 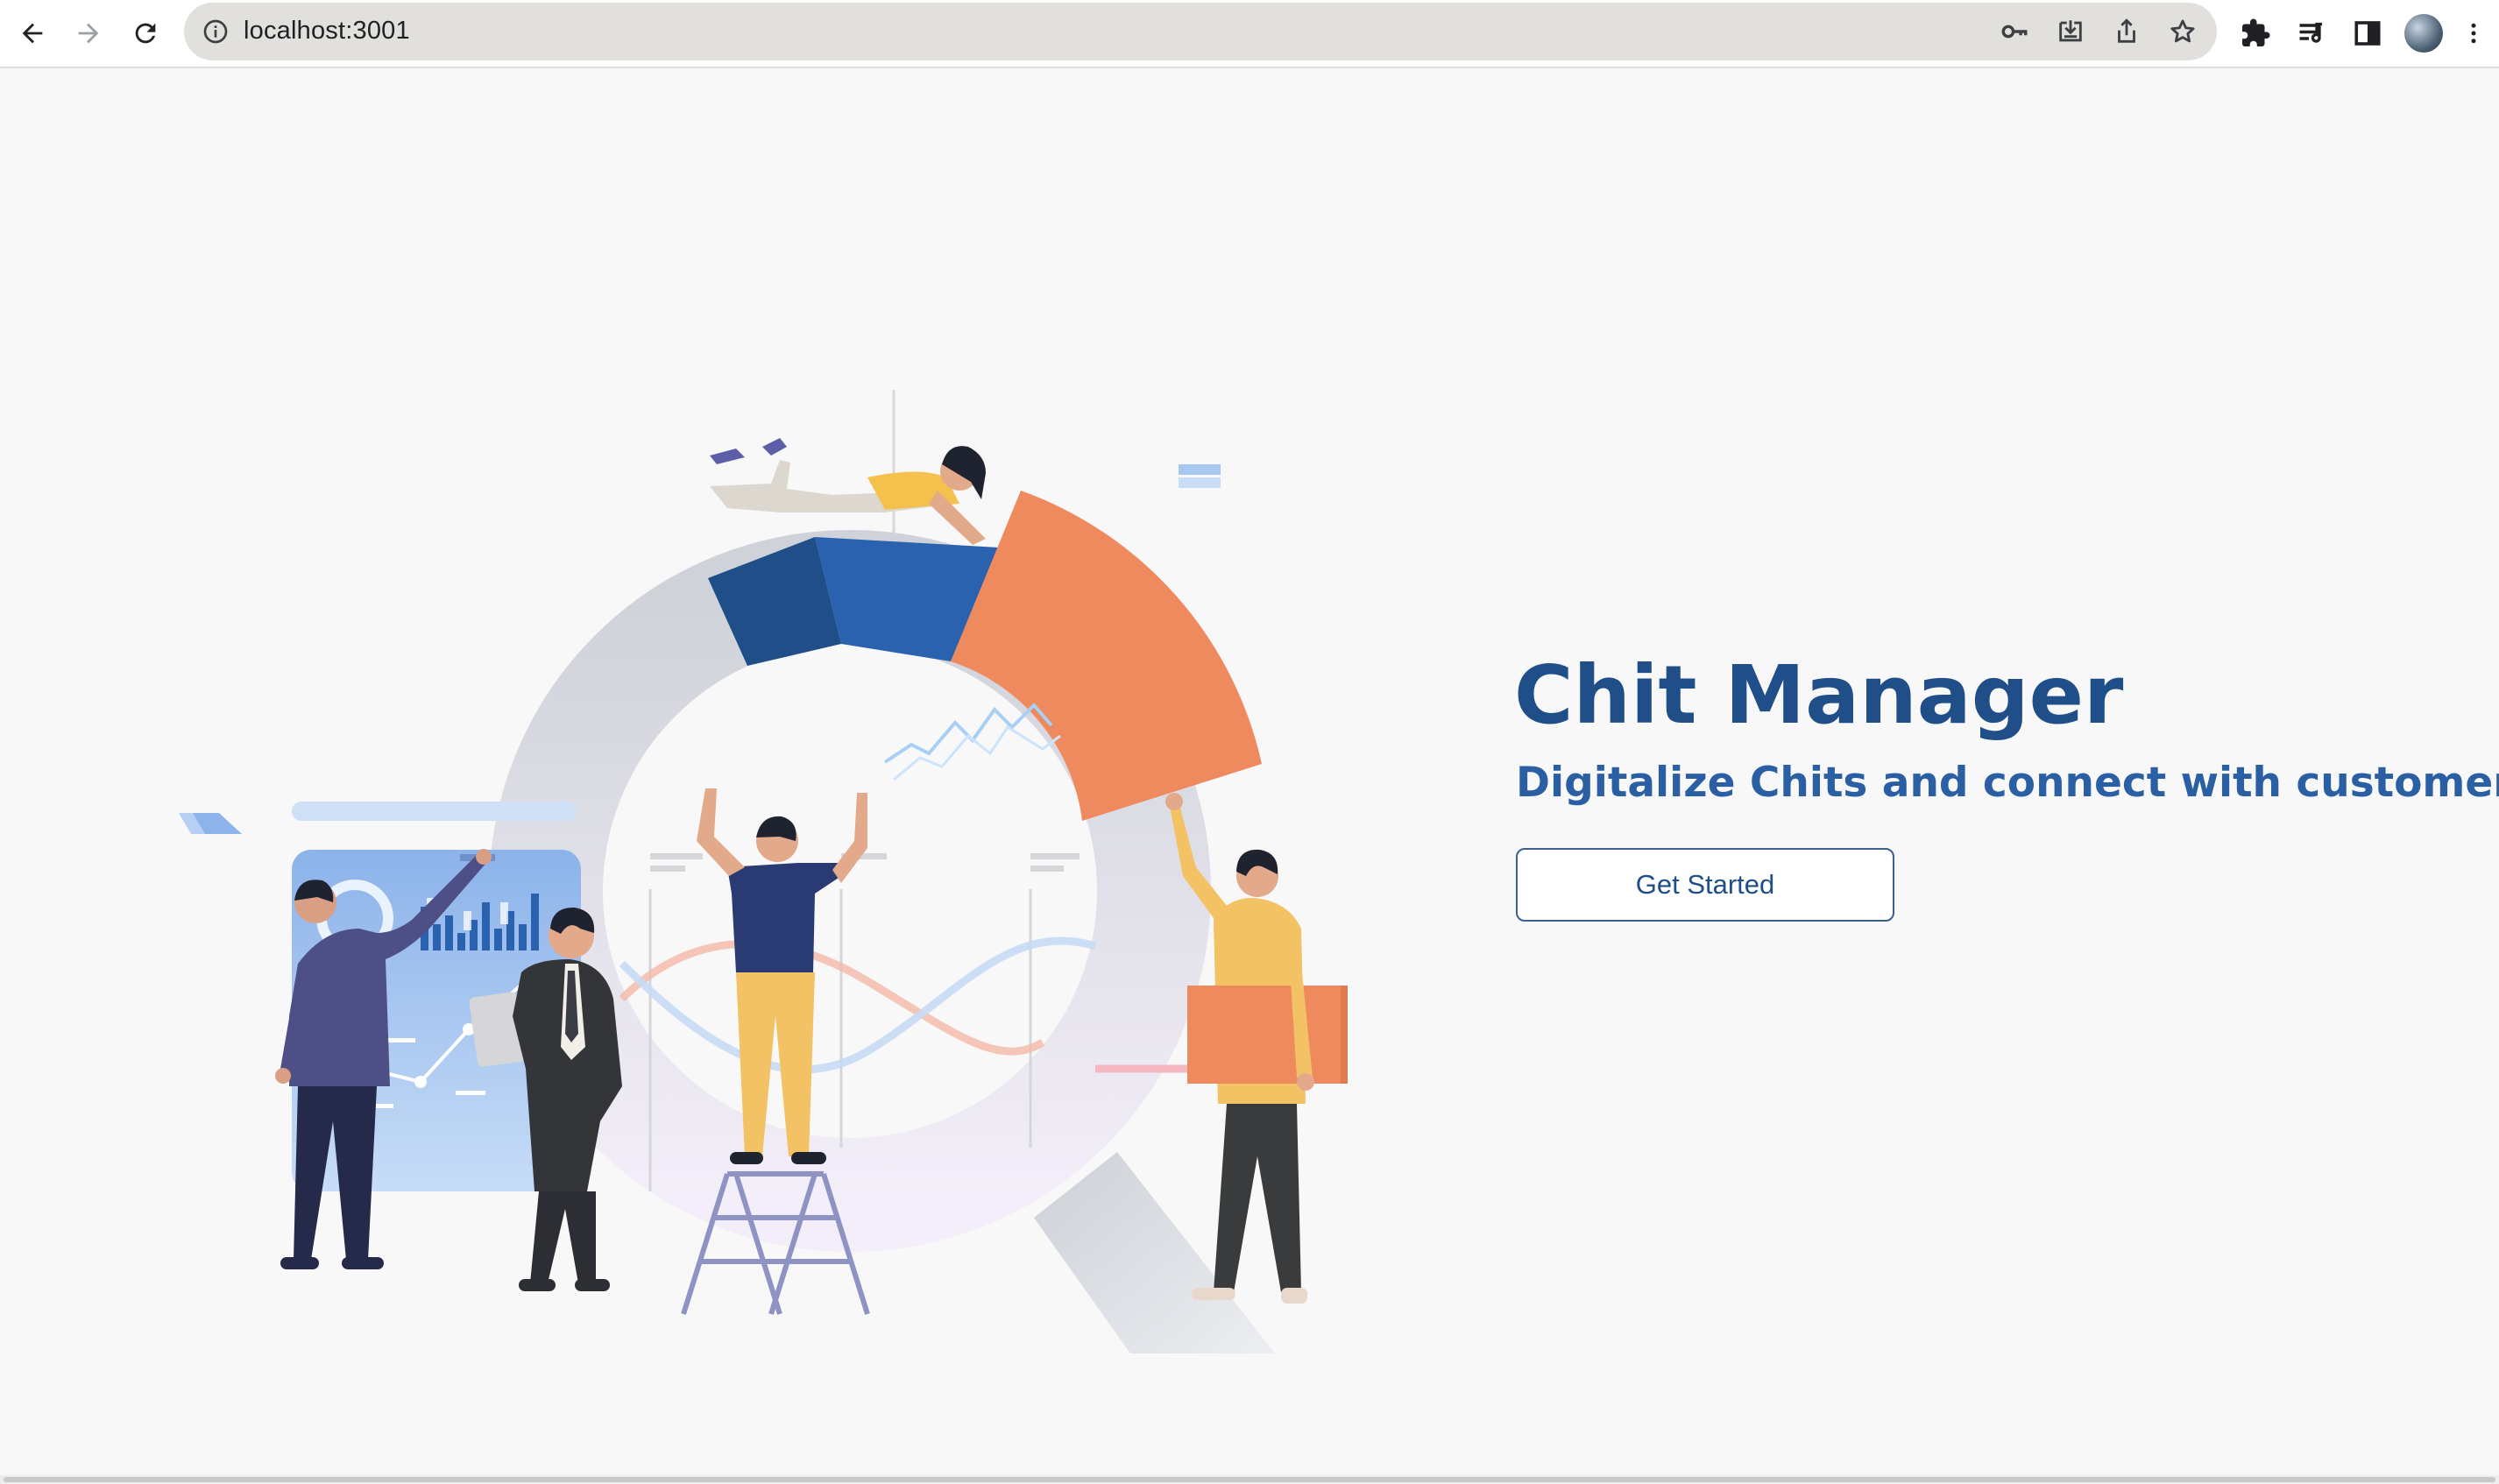 I want to click on person-with-box, so click(x=1256, y=1048).